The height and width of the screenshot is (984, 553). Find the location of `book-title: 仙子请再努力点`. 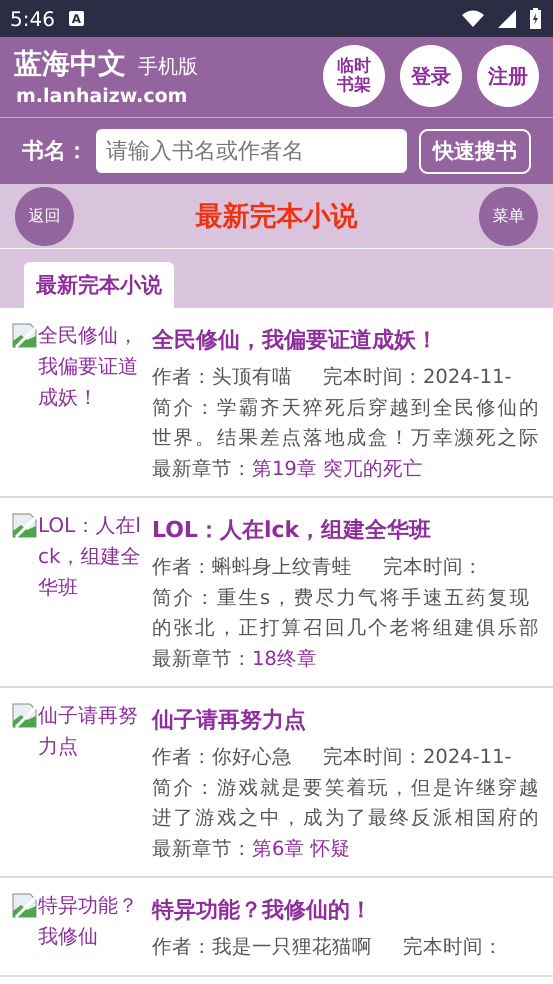

book-title: 仙子请再努力点 is located at coordinates (346, 721).